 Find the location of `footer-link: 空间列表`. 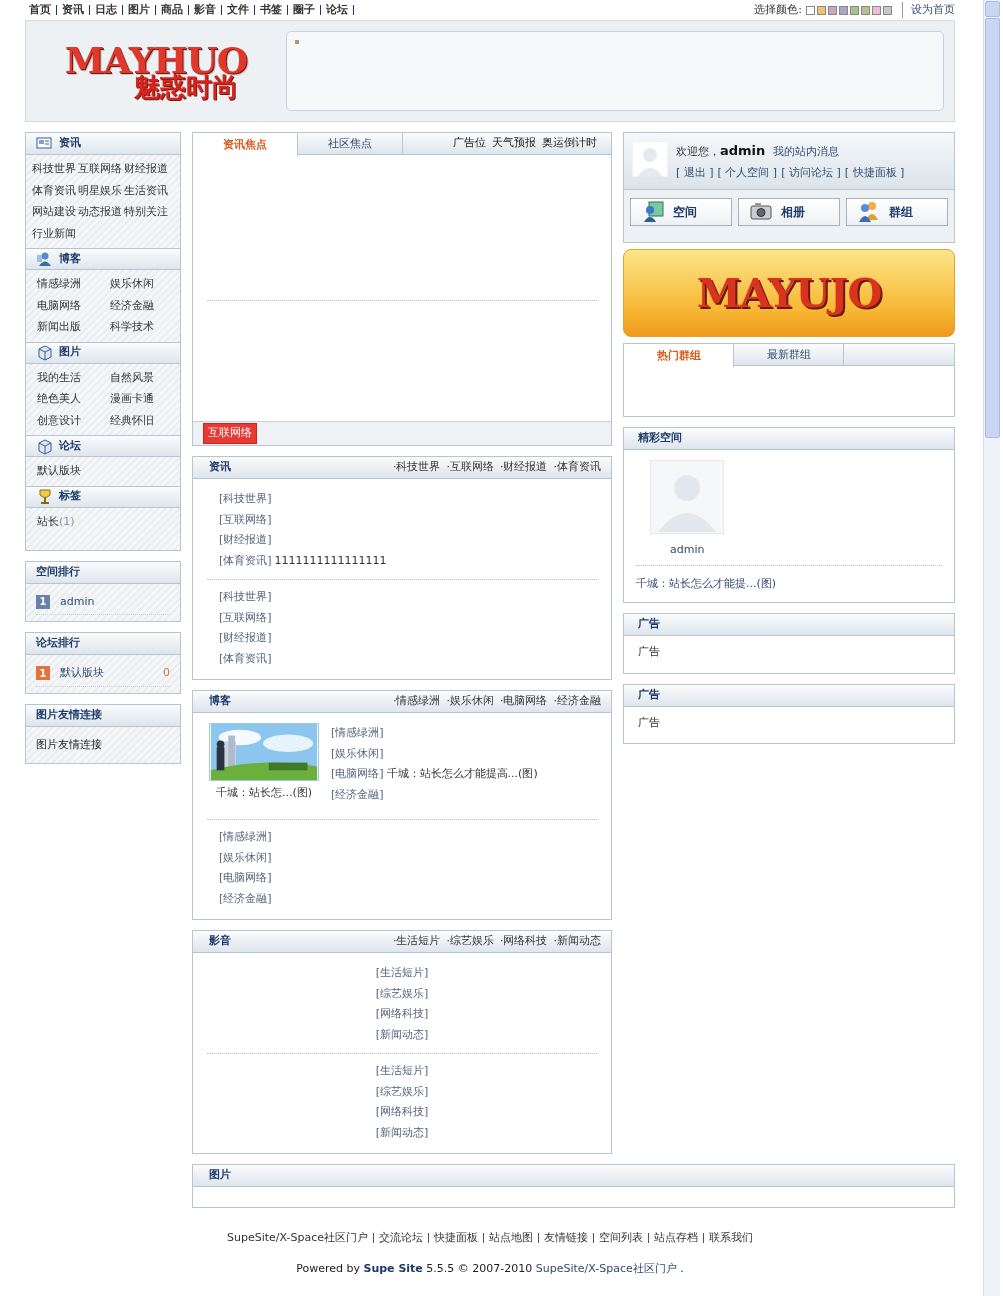

footer-link: 空间列表 is located at coordinates (620, 1238).